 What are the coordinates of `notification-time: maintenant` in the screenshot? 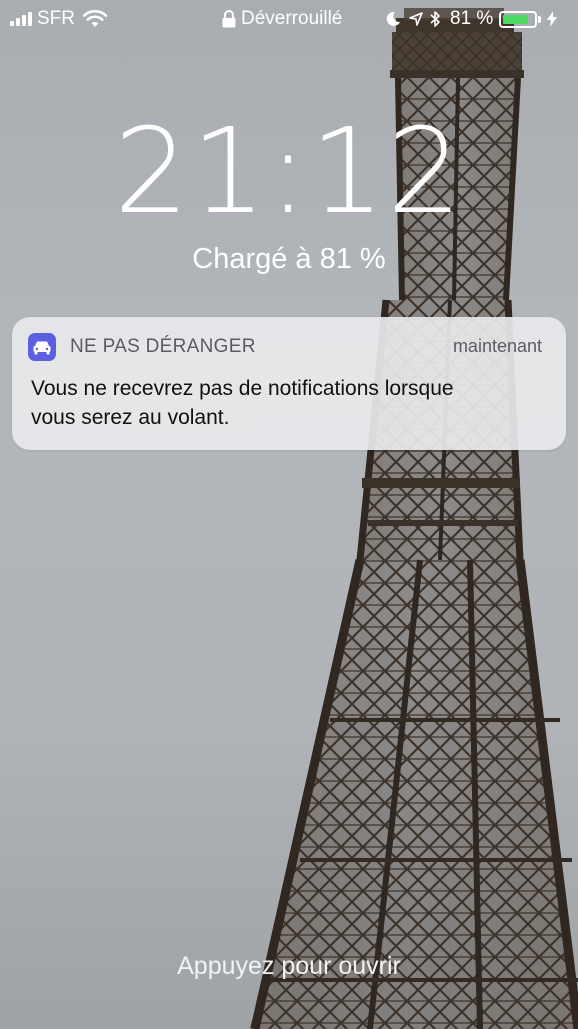 It's located at (497, 346).